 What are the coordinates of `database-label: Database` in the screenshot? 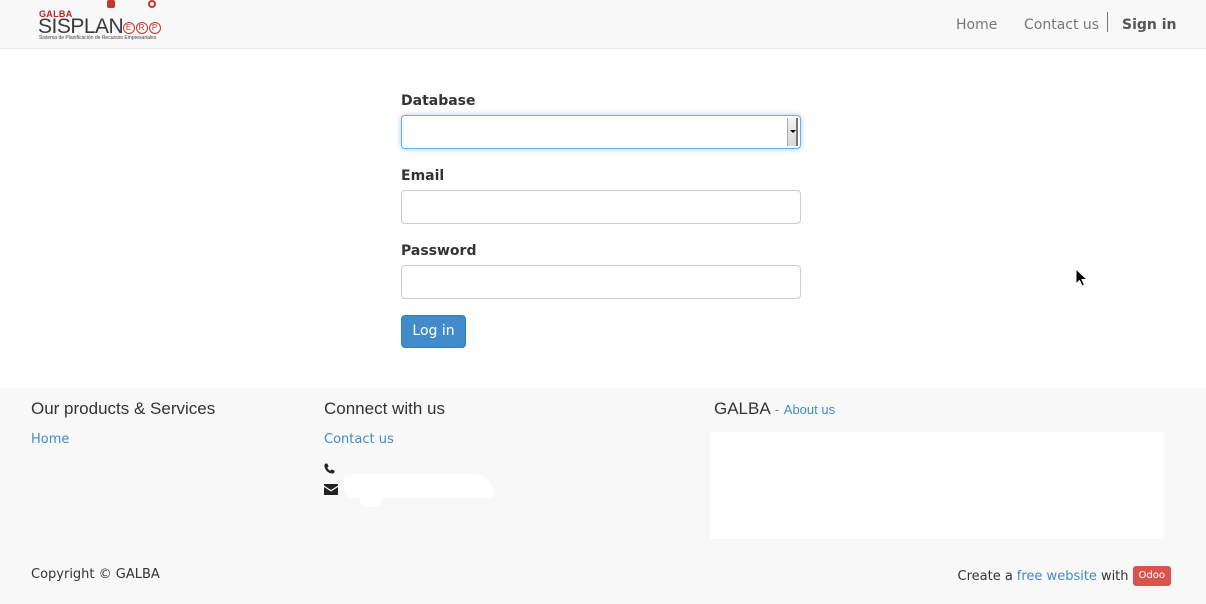 It's located at (438, 101).